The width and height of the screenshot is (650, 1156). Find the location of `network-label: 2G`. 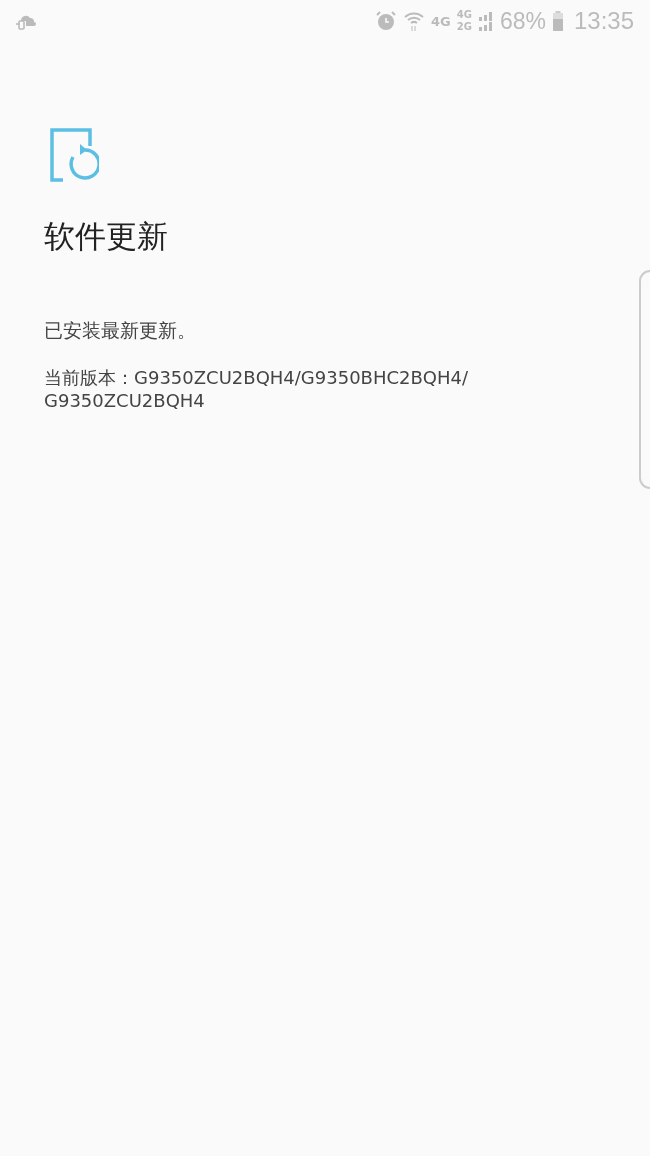

network-label: 2G is located at coordinates (464, 27).